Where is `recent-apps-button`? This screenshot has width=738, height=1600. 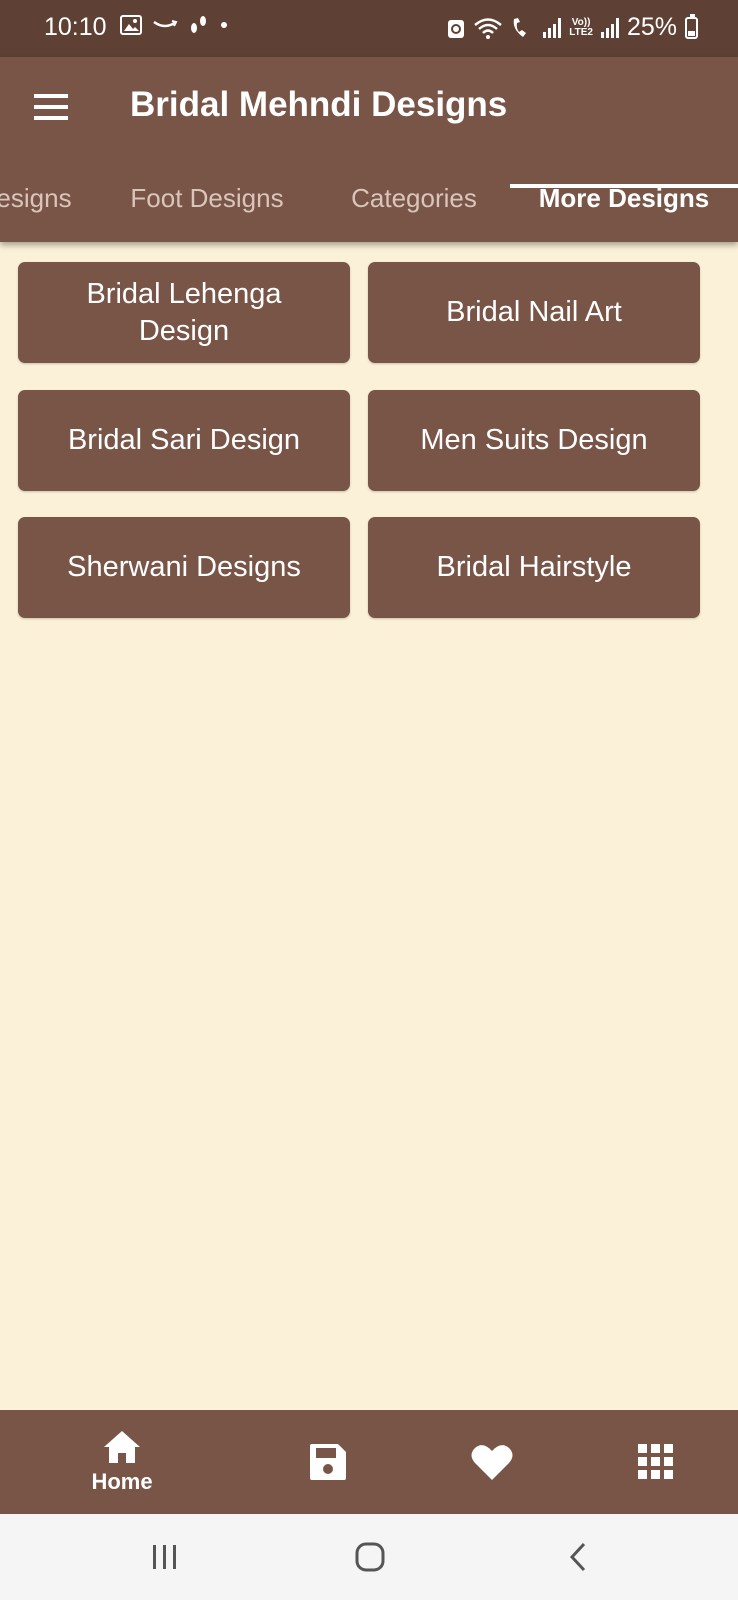
recent-apps-button is located at coordinates (165, 1557).